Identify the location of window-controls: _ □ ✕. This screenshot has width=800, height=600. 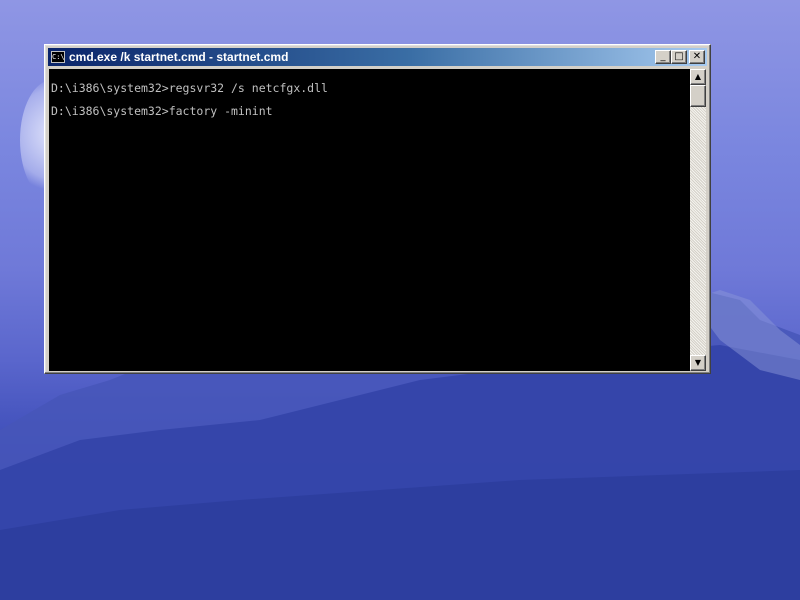
(680, 57).